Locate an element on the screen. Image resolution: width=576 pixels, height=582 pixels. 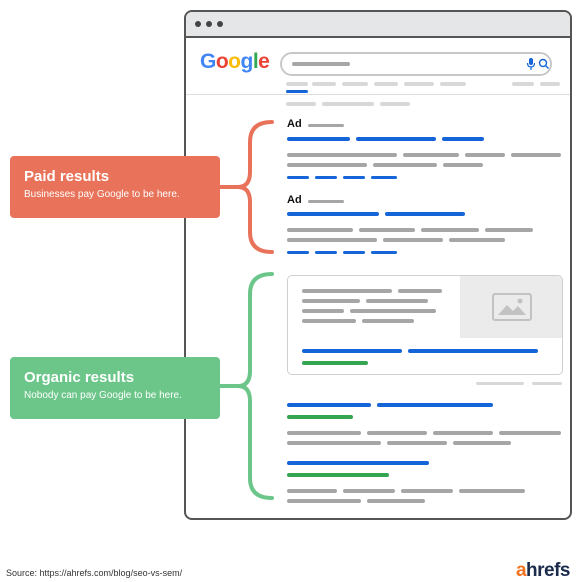
bracket-overlay is located at coordinates (247, 310).